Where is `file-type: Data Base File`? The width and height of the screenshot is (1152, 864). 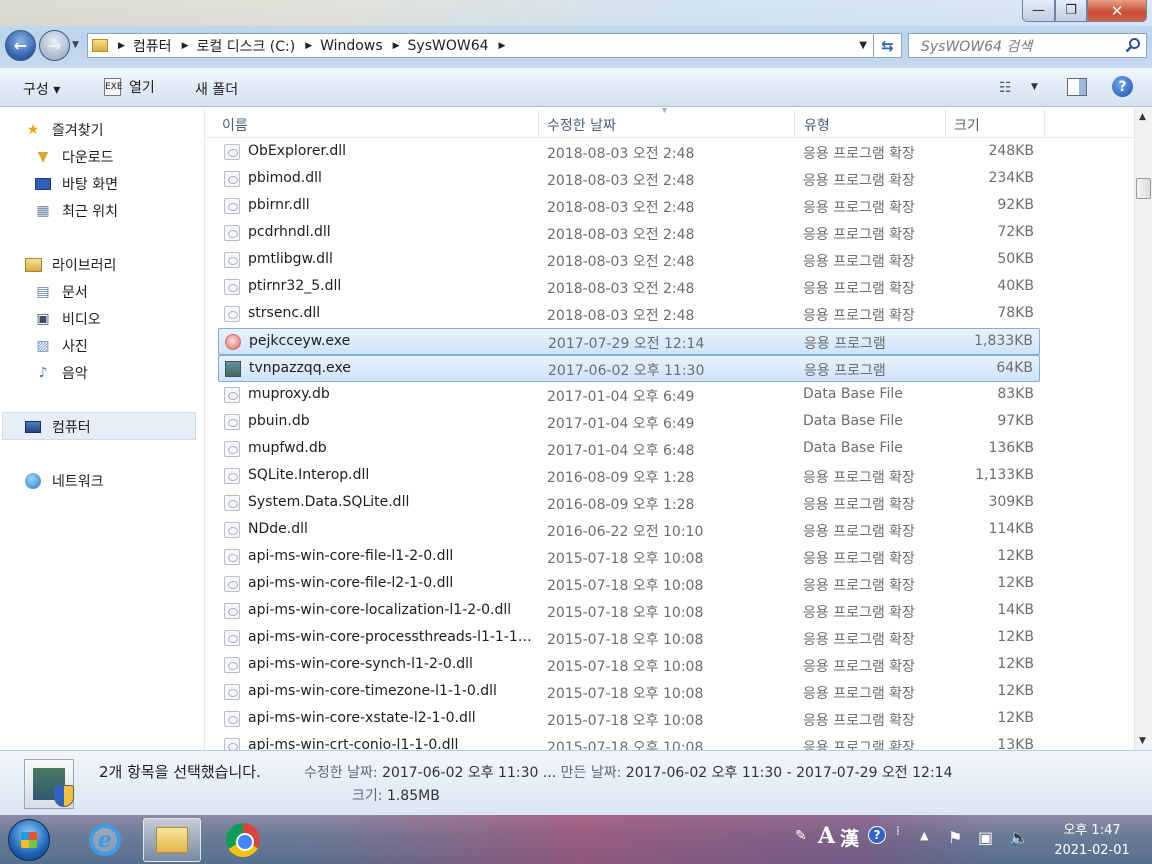 file-type: Data Base File is located at coordinates (853, 421).